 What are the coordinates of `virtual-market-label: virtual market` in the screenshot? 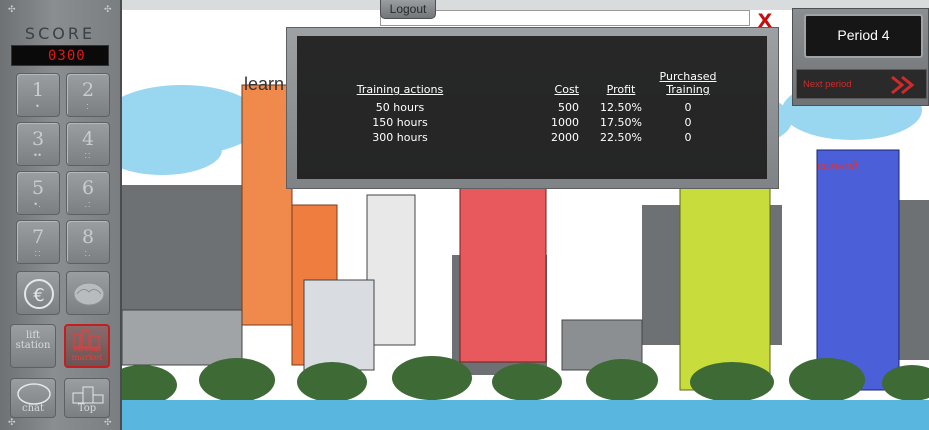 It's located at (87, 353).